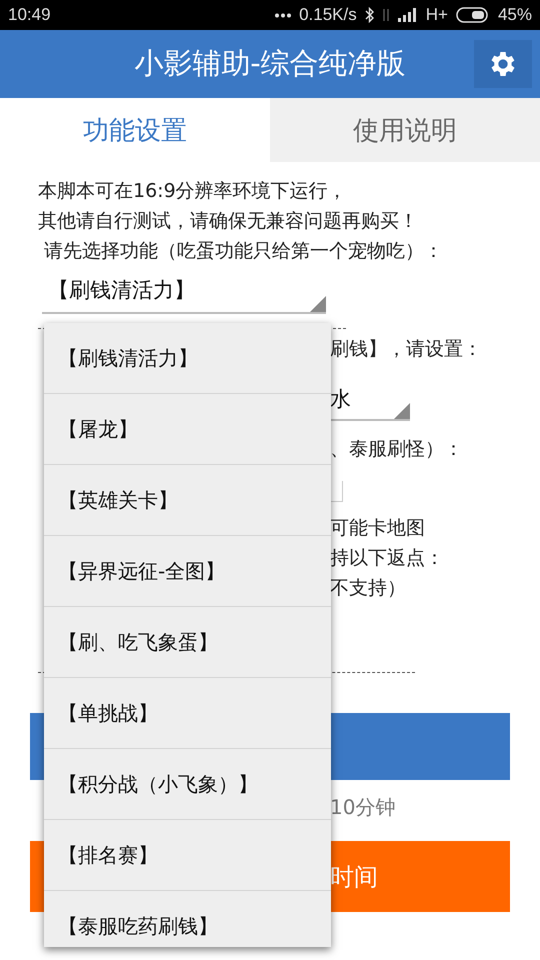 This screenshot has height=960, width=540. What do you see at coordinates (328, 15) in the screenshot?
I see `network-speed: 0.15K/s` at bounding box center [328, 15].